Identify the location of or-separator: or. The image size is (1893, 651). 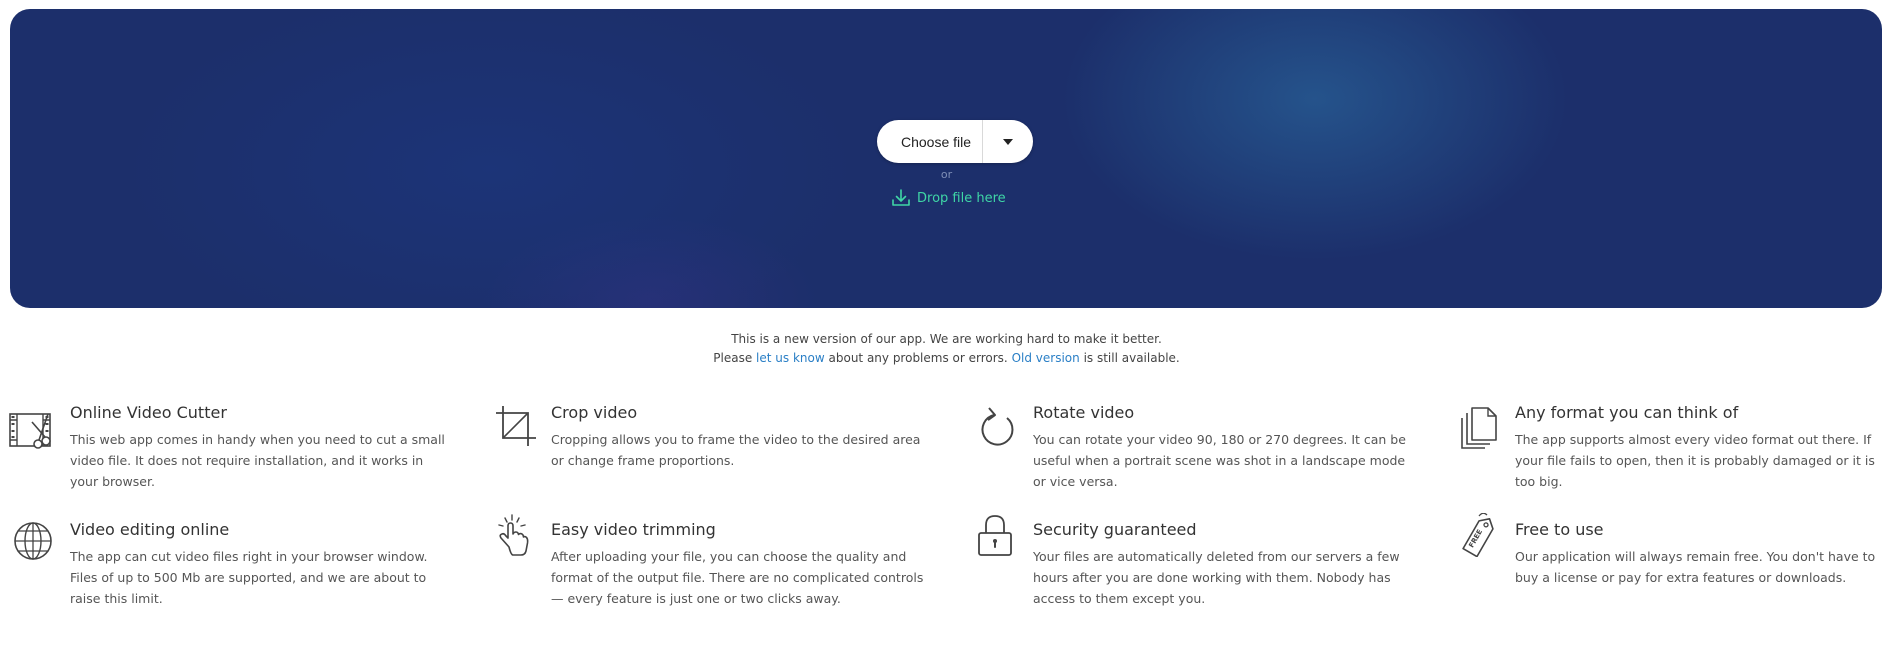
(946, 174).